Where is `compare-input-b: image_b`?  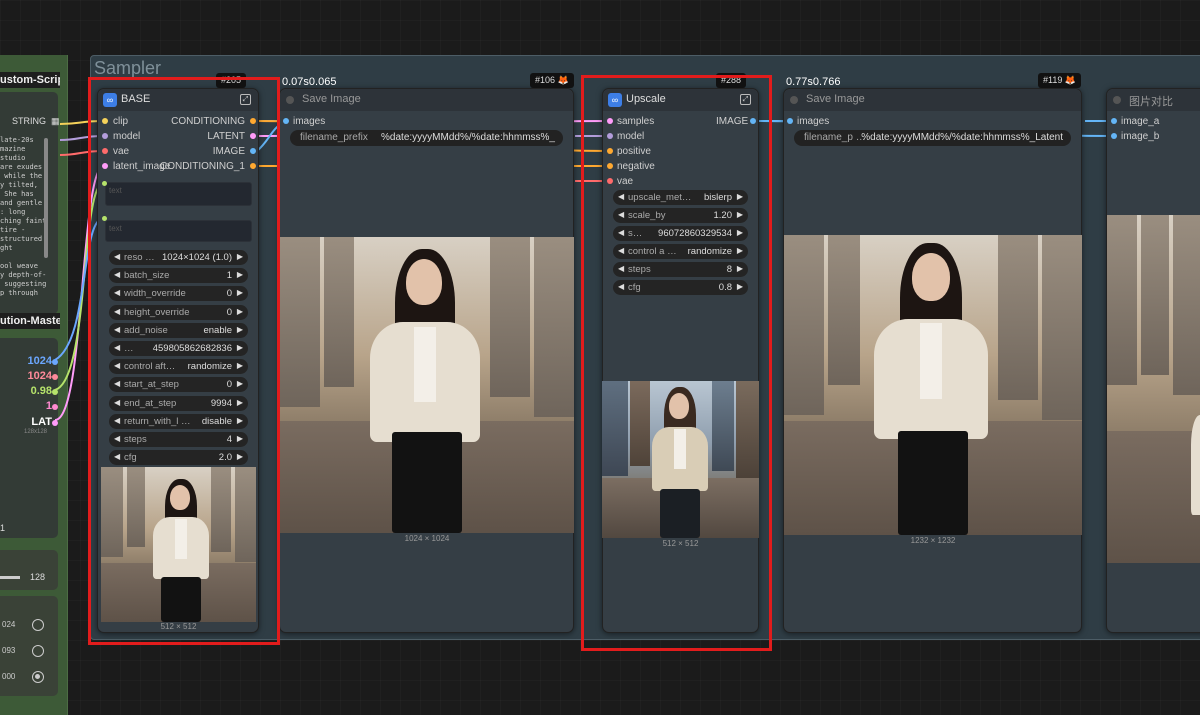 compare-input-b: image_b is located at coordinates (1140, 136).